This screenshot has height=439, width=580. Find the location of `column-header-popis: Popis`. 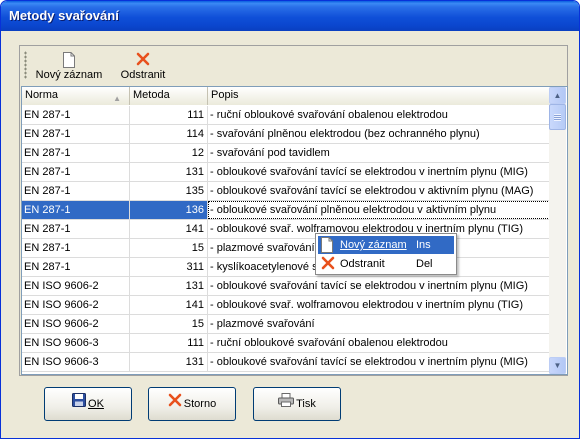

column-header-popis: Popis is located at coordinates (379, 96).